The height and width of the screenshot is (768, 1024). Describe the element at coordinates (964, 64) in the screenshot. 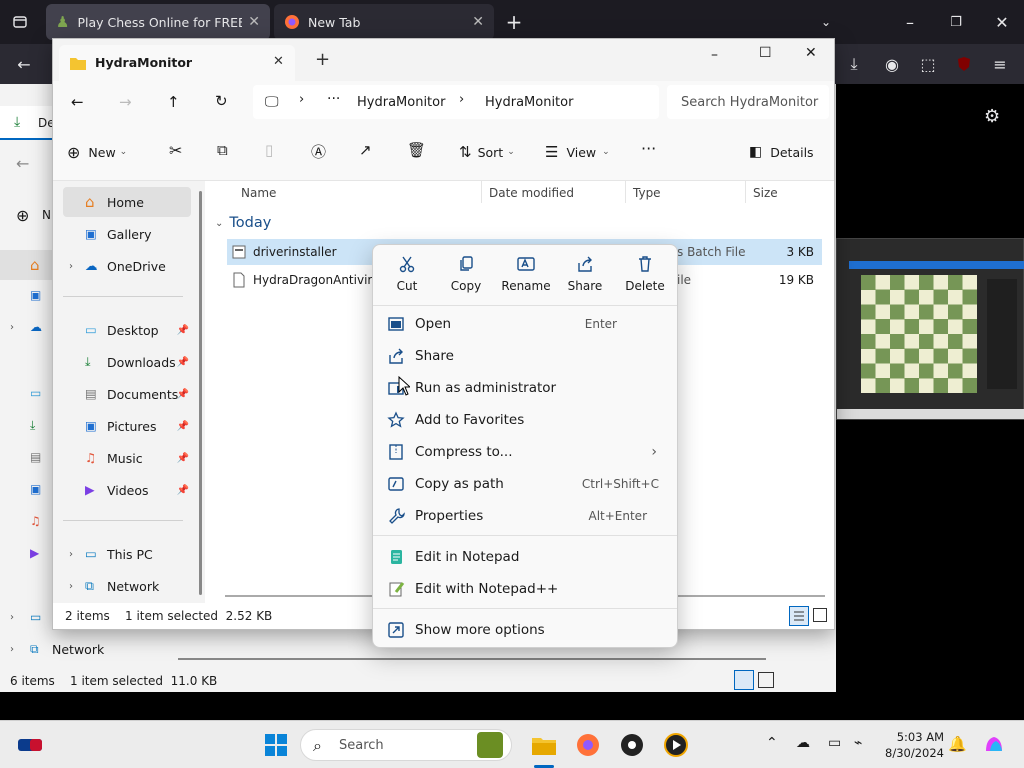

I see `ublock-icon` at that location.